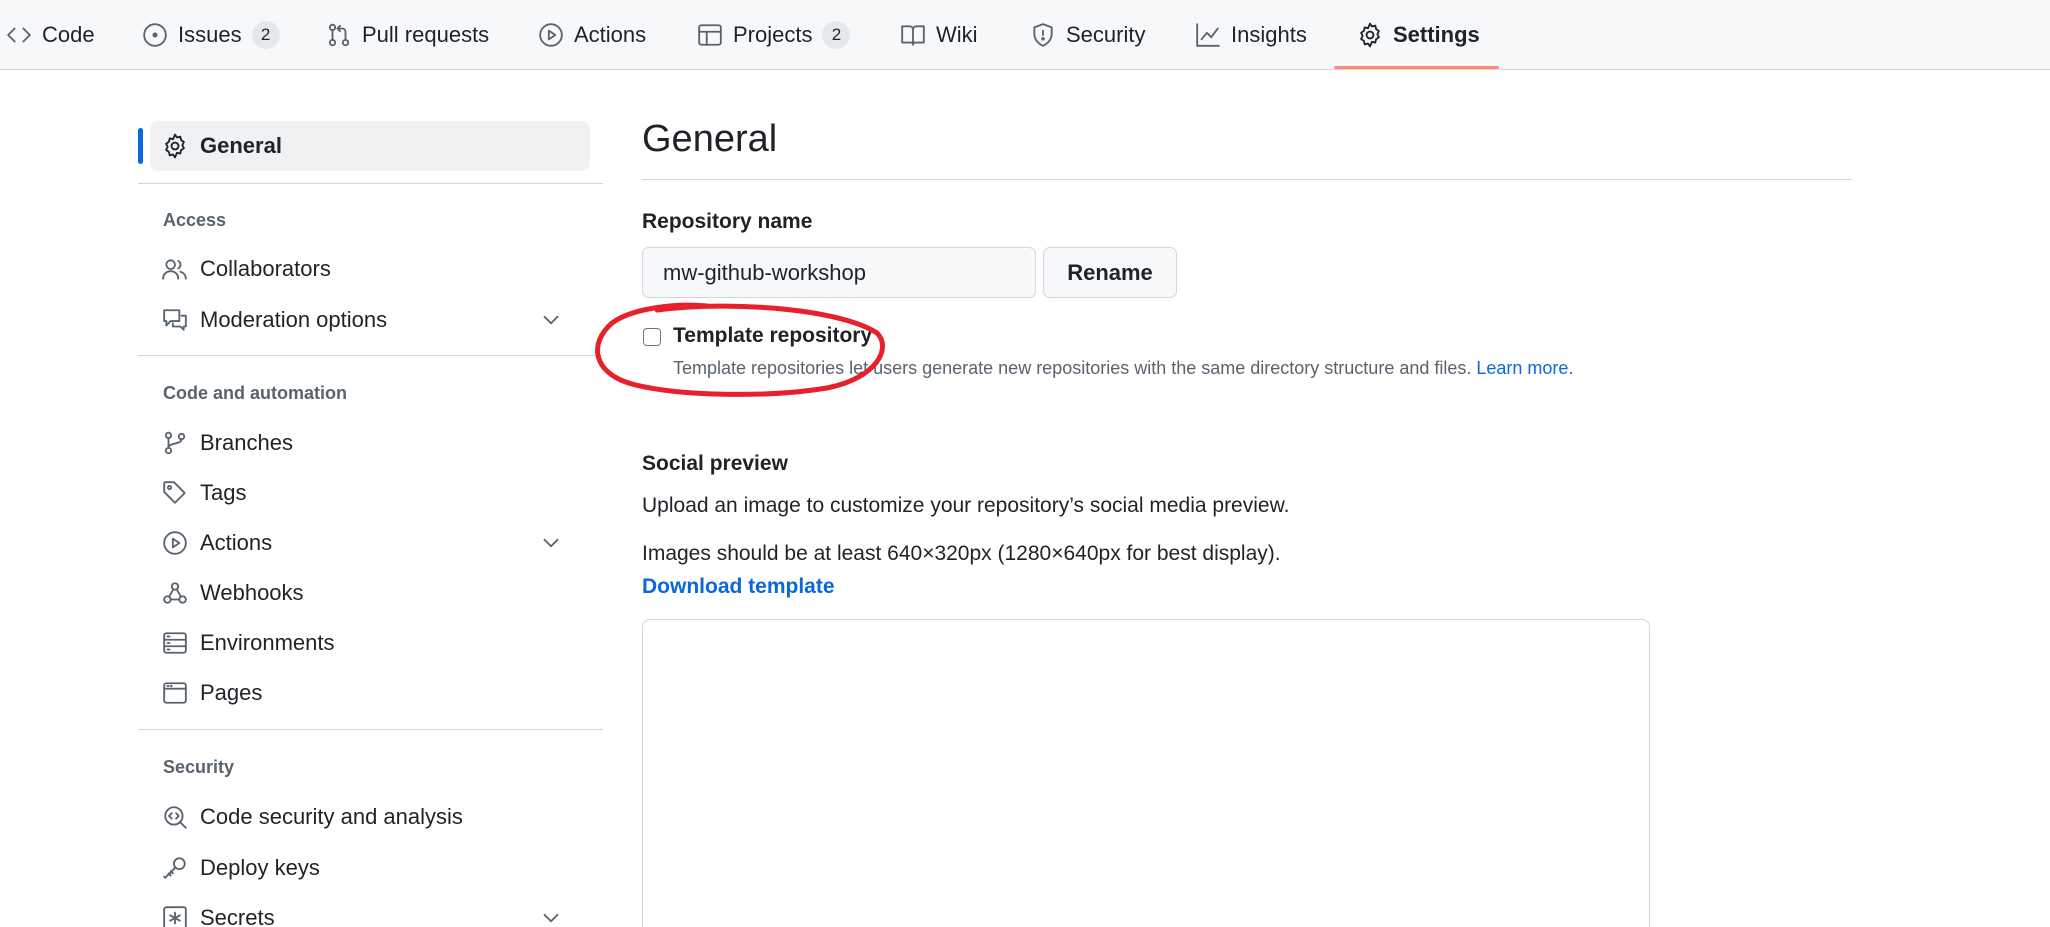 Image resolution: width=2050 pixels, height=927 pixels. Describe the element at coordinates (265, 35) in the screenshot. I see `issues-counter: 2` at that location.